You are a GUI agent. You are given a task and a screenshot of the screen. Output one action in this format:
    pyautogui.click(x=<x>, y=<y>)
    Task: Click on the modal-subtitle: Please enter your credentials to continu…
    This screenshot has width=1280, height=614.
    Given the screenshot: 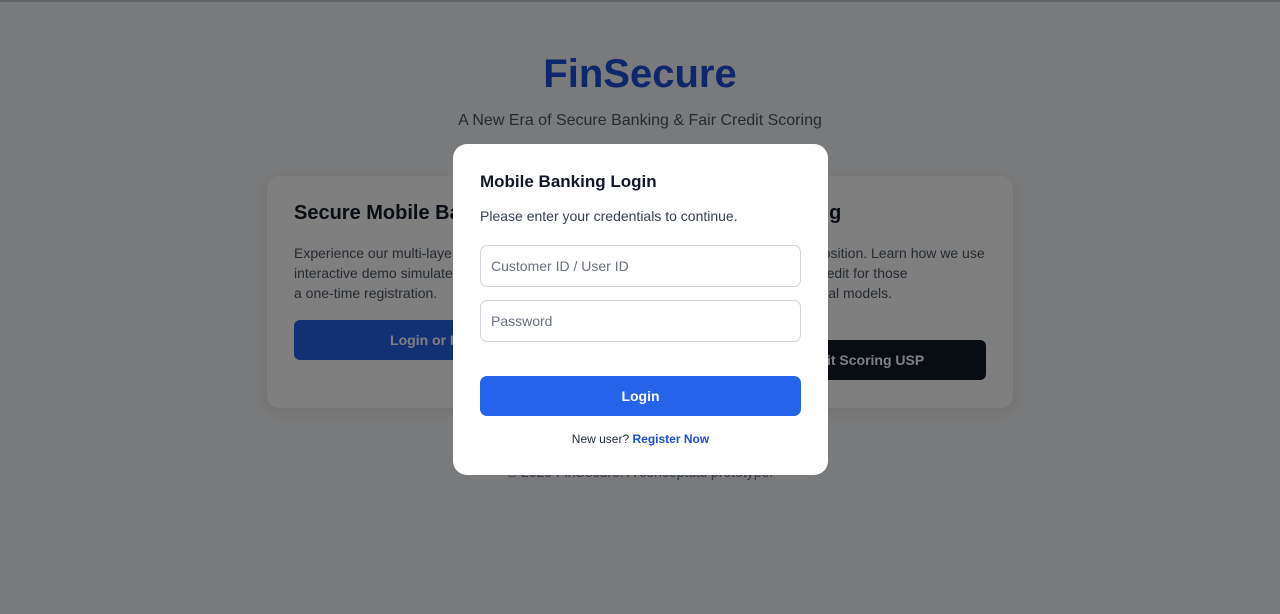 What is the action you would take?
    pyautogui.click(x=609, y=216)
    